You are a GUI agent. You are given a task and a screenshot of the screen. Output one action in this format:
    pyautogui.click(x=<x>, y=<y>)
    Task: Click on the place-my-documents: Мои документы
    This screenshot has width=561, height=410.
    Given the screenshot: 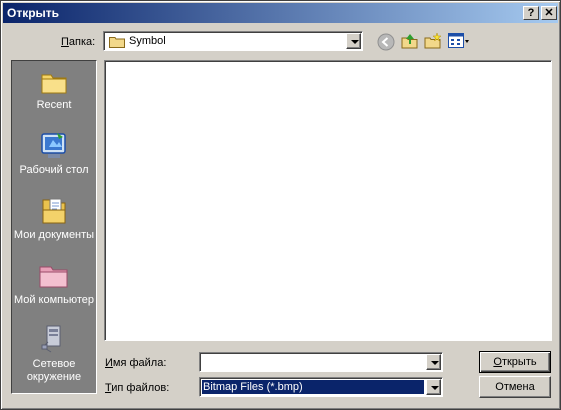 What is the action you would take?
    pyautogui.click(x=54, y=219)
    